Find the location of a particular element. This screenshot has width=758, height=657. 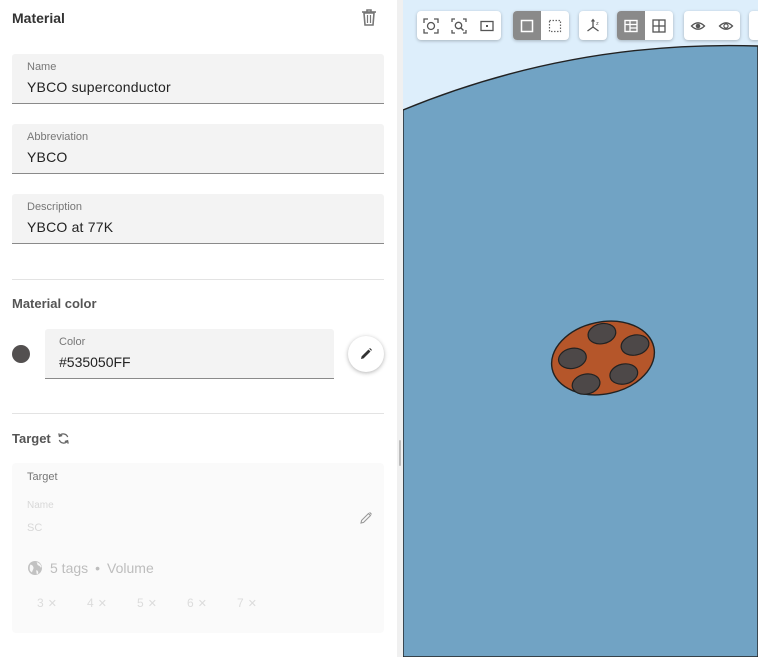

target-header: Target is located at coordinates (41, 438).